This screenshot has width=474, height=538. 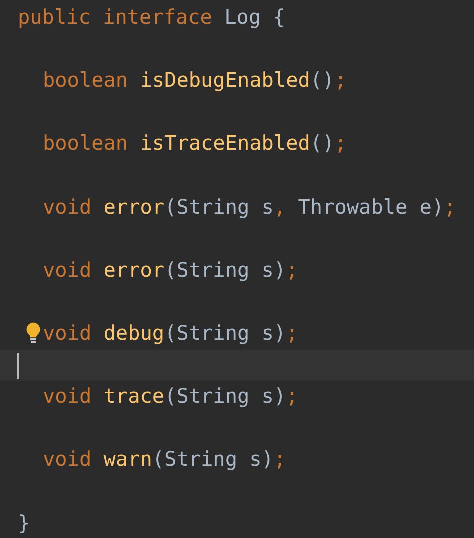 I want to click on code-line: void error(String s, Throwable e);, so click(x=249, y=207).